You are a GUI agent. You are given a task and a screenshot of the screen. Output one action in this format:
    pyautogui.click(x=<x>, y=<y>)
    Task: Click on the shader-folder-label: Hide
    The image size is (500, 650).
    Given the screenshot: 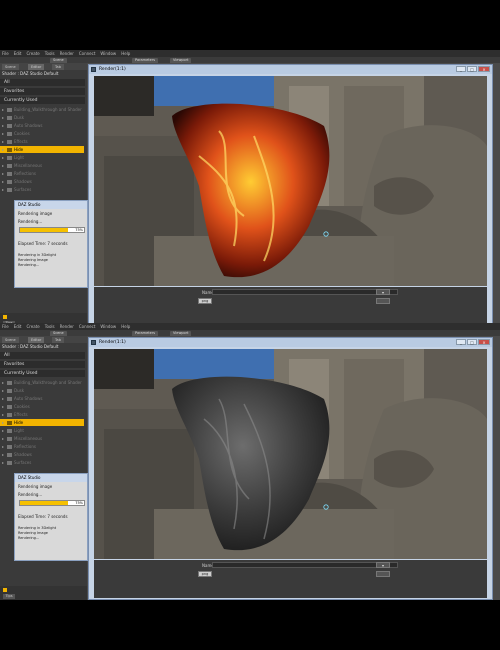 What is the action you would take?
    pyautogui.click(x=19, y=149)
    